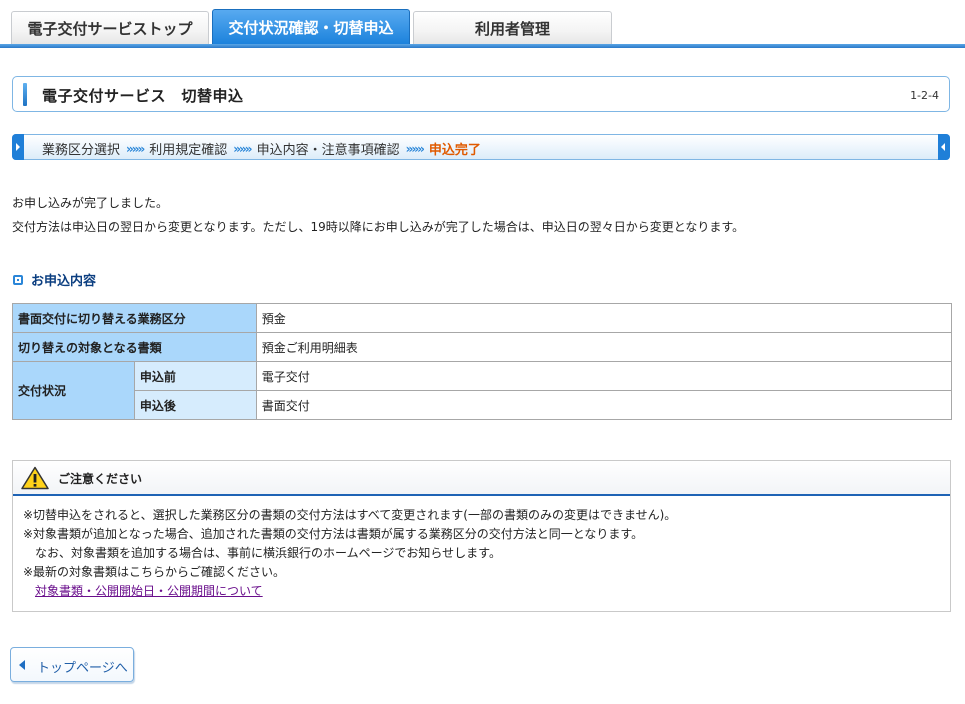  I want to click on target-documents-link: 対象書類・公開開始日・公開期間について, so click(149, 591).